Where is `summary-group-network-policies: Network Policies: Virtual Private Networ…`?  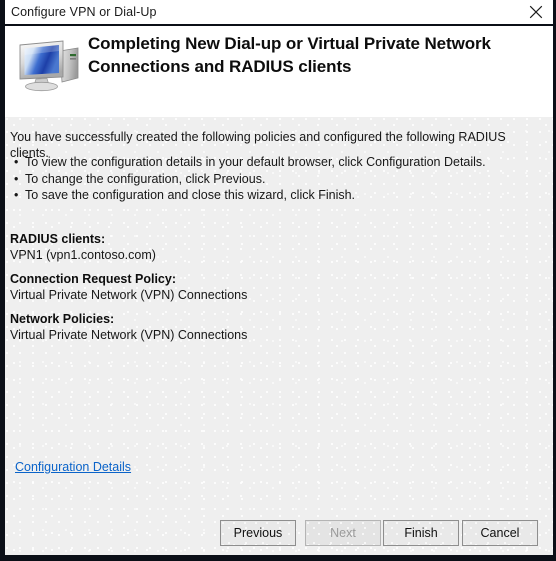
summary-group-network-policies: Network Policies: Virtual Private Networ… is located at coordinates (270, 327).